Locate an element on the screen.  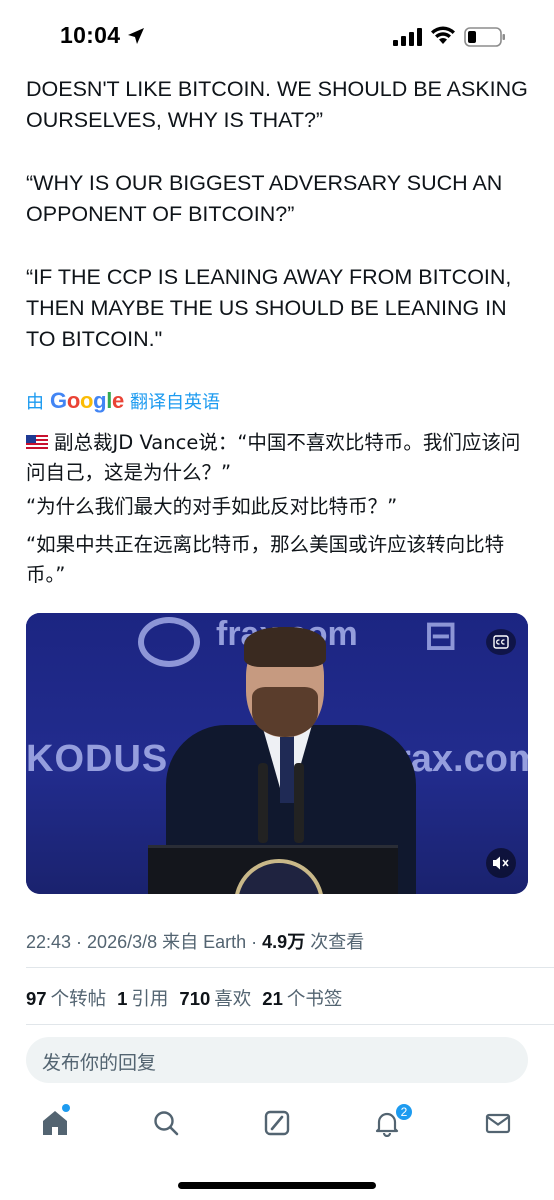
stat-reposts: 97 个转帖 is located at coordinates (66, 998).